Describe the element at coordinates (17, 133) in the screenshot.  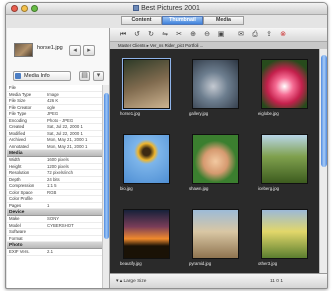
I see `property-key: Modified` at that location.